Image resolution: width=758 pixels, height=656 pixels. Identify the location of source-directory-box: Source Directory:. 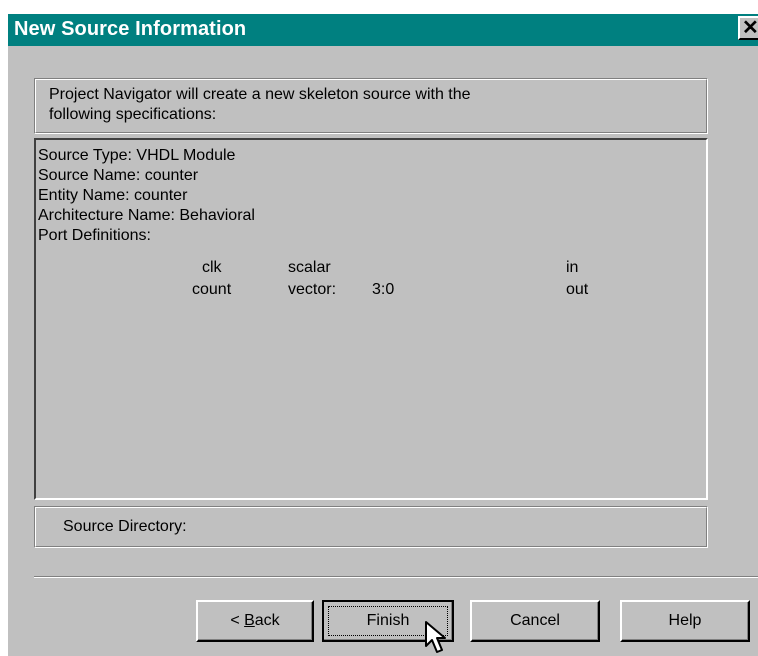
(371, 527).